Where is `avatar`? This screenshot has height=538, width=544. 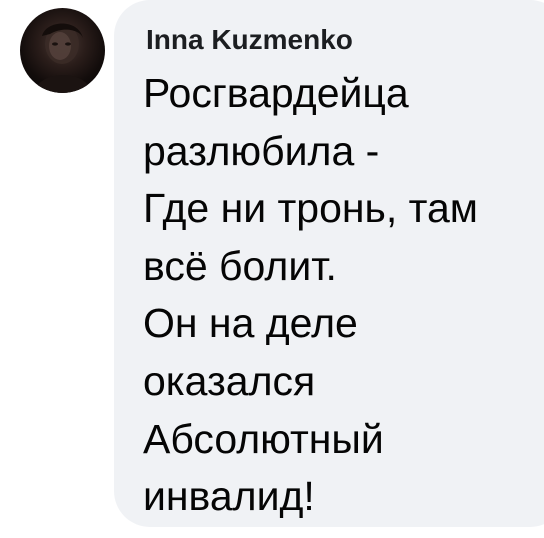 avatar is located at coordinates (62, 50).